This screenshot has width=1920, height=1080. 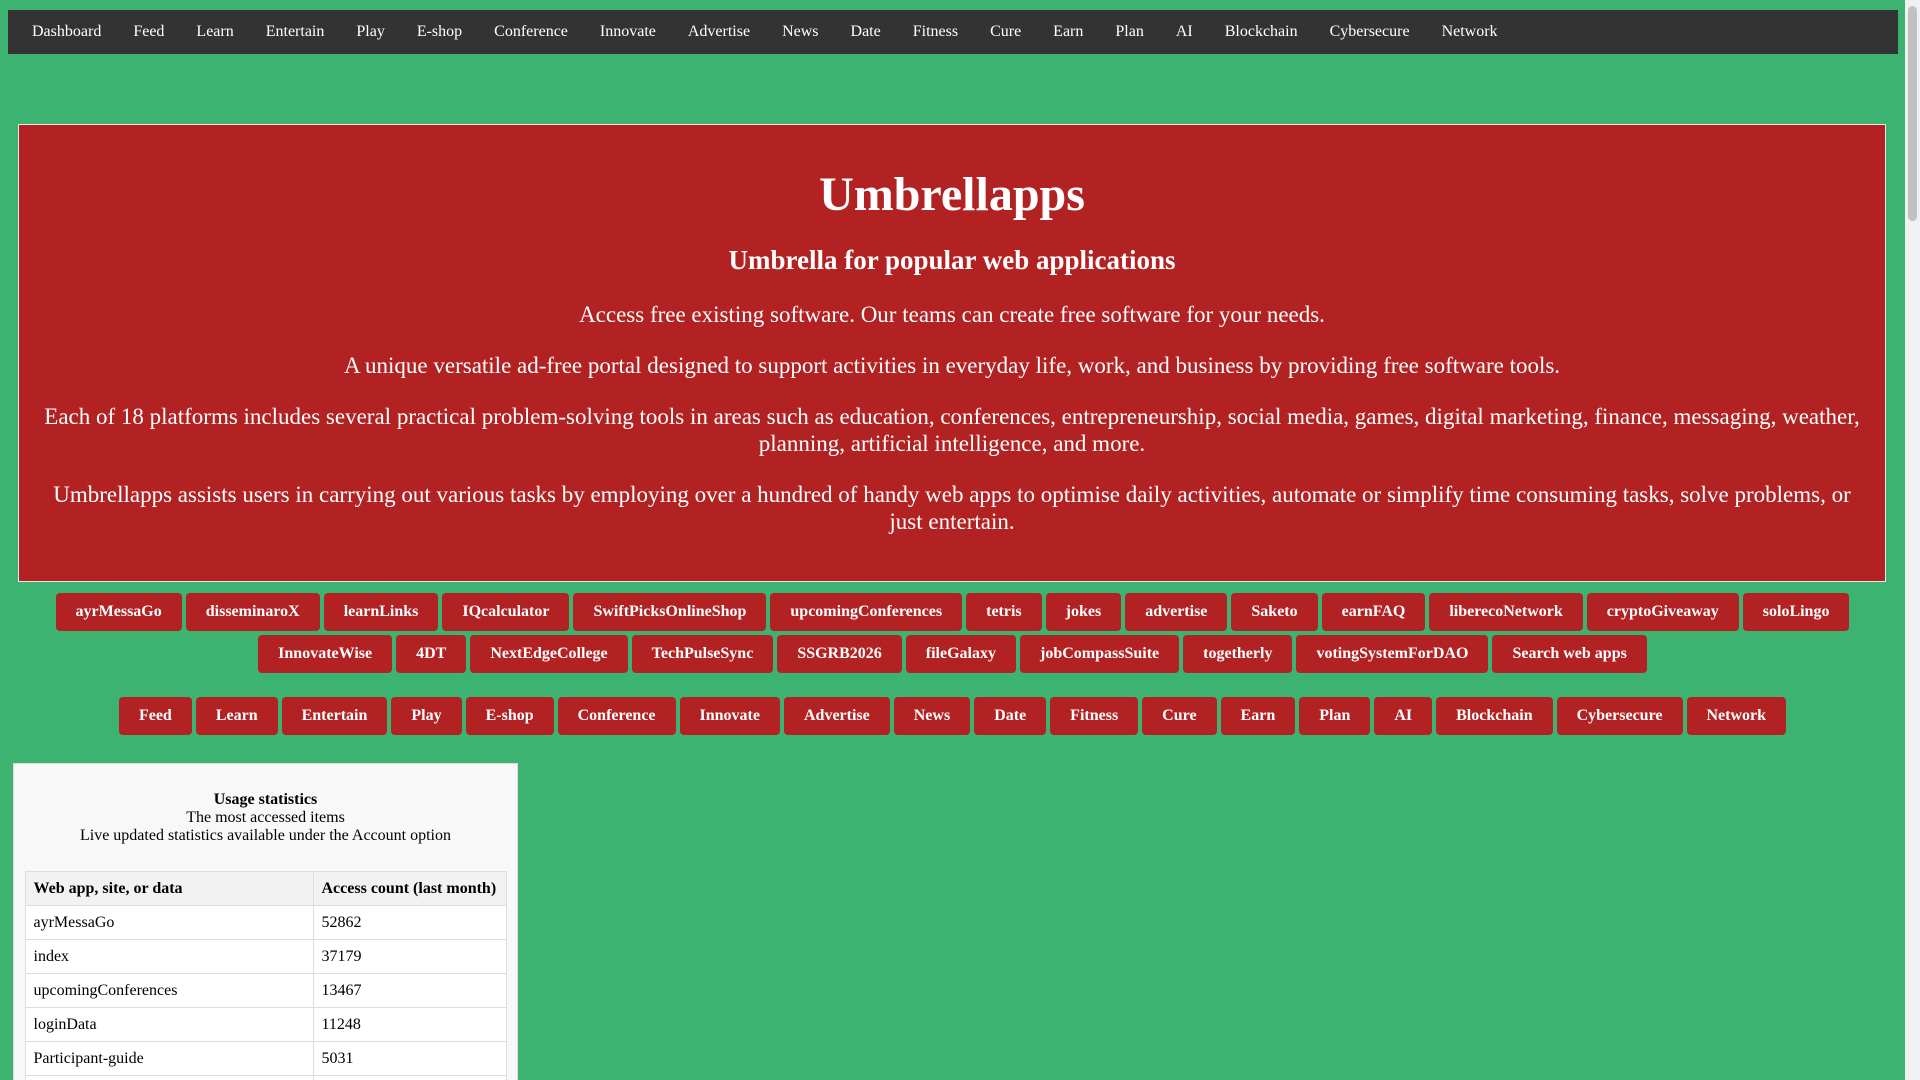 I want to click on app-button-tetris: tetris, so click(x=1004, y=612).